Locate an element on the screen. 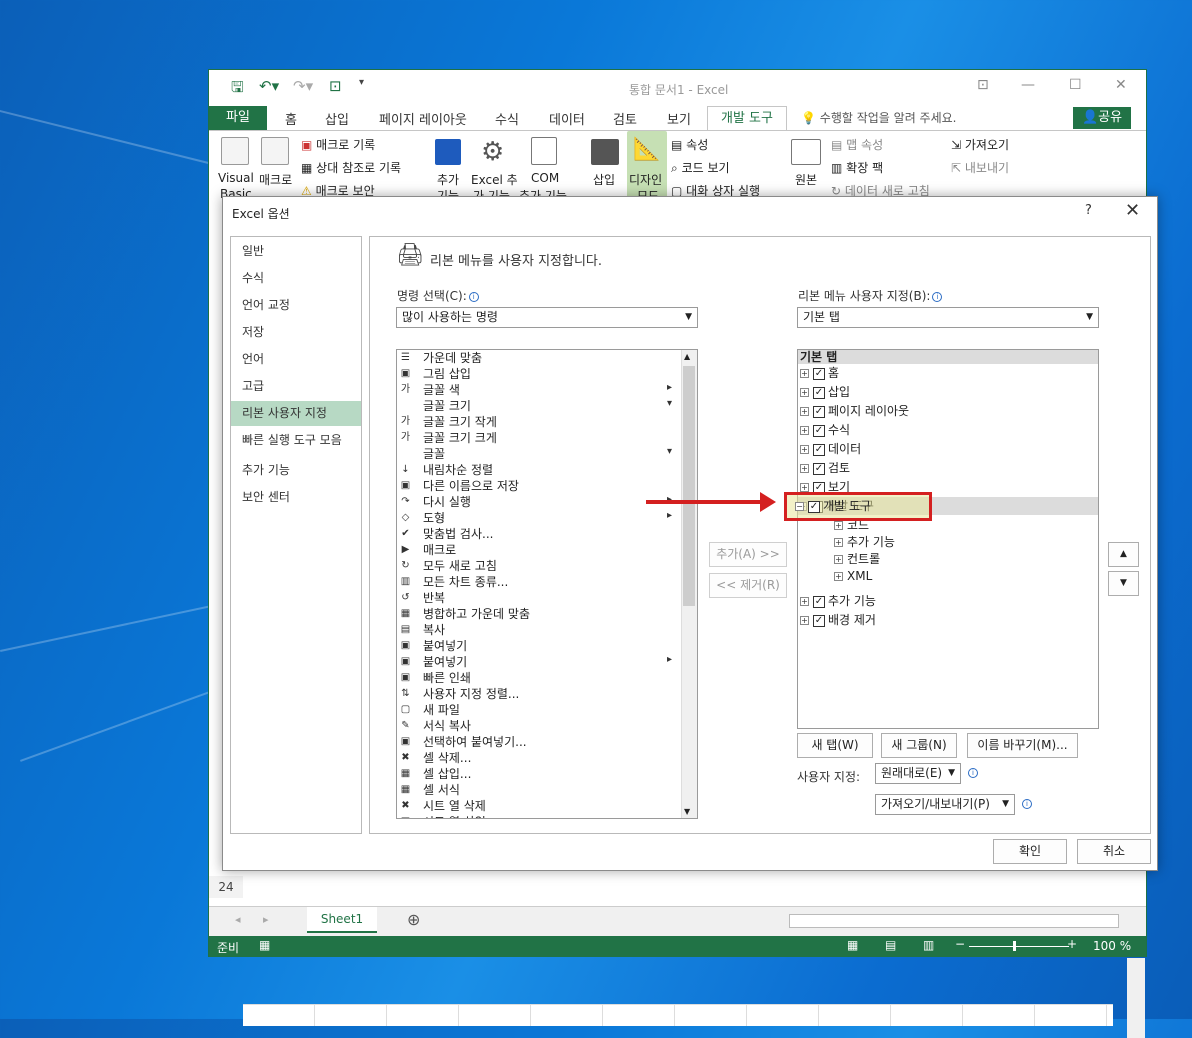 This screenshot has height=1038, width=1192. command-list-item: ↻ 모두 새로 고침 is located at coordinates (539, 566).